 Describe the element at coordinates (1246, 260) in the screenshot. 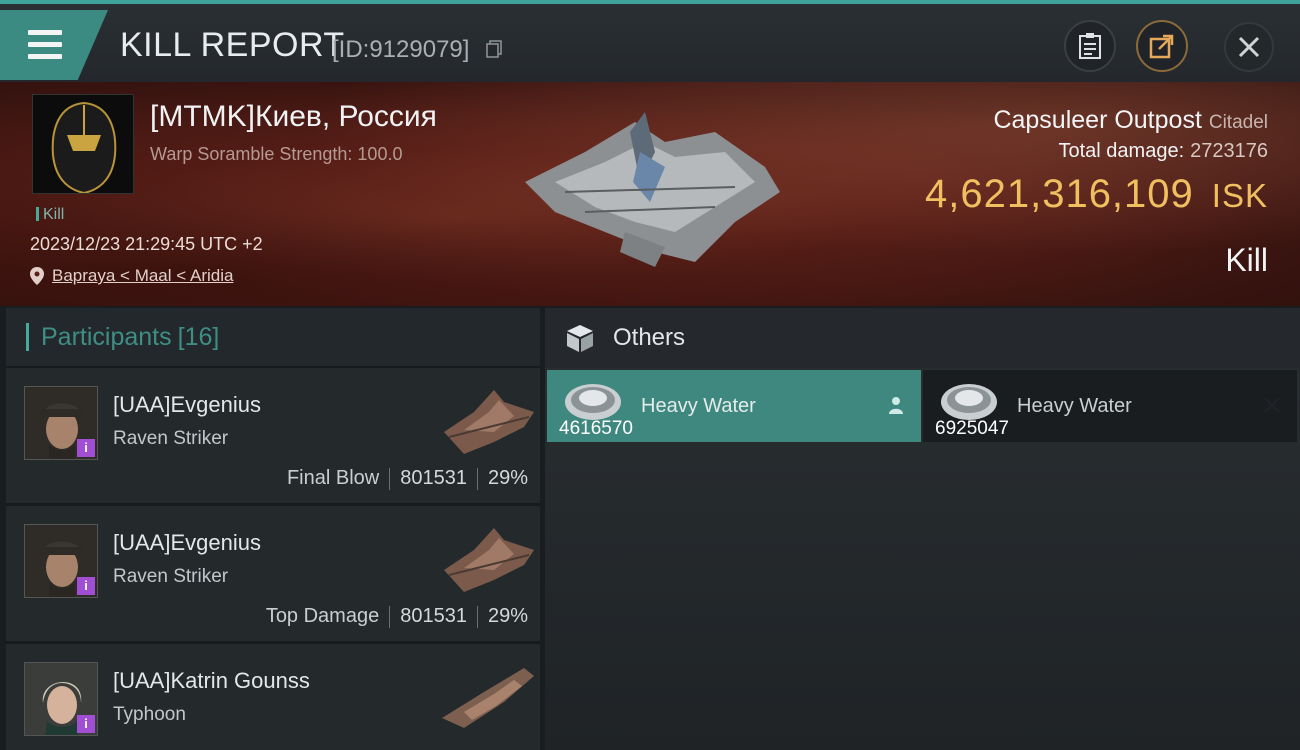

I see `result-label: Kill` at that location.